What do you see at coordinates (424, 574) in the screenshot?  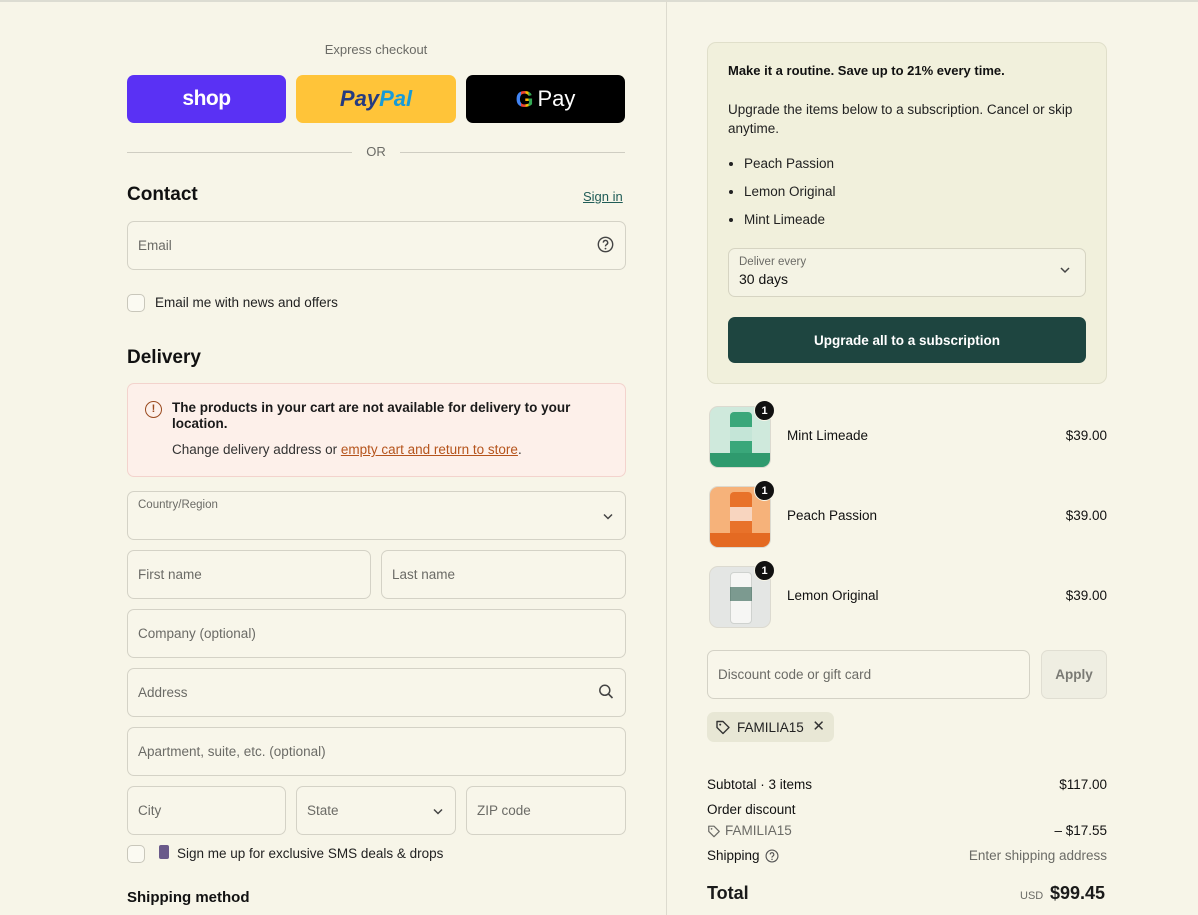 I see `last-name-placeholder: Last name` at bounding box center [424, 574].